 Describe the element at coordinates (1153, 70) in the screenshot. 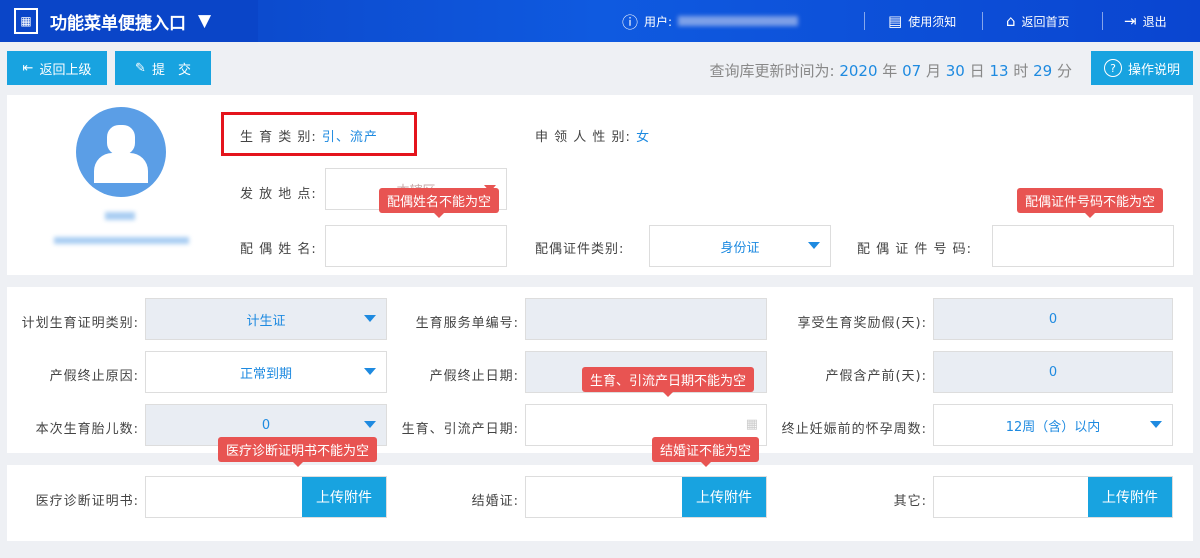

I see `help-label: 操作说明` at that location.